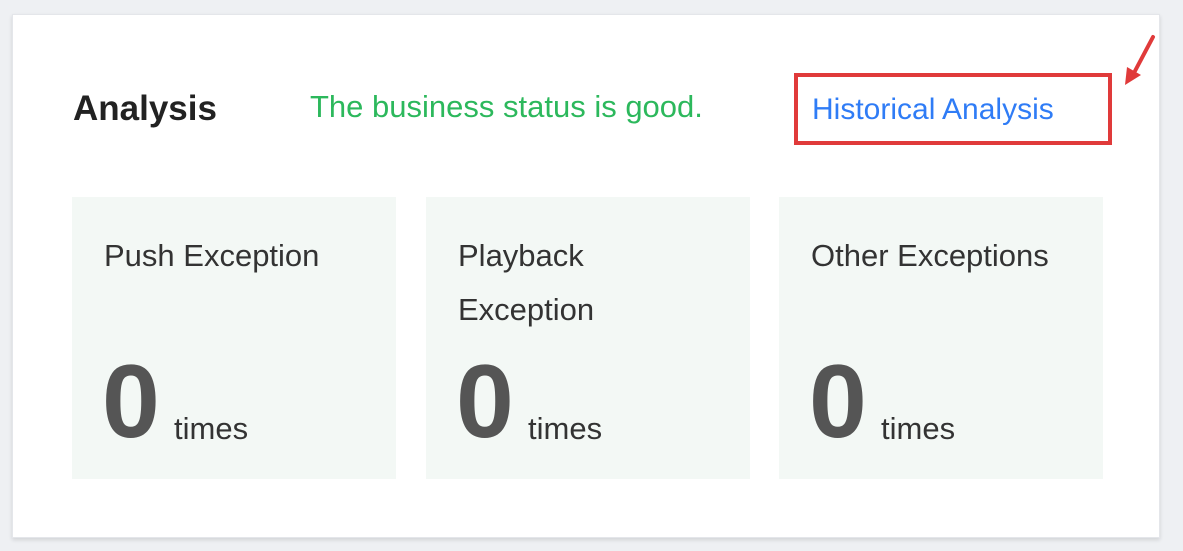  Describe the element at coordinates (933, 110) in the screenshot. I see `historical-analysis-link: Historical Analysis` at that location.